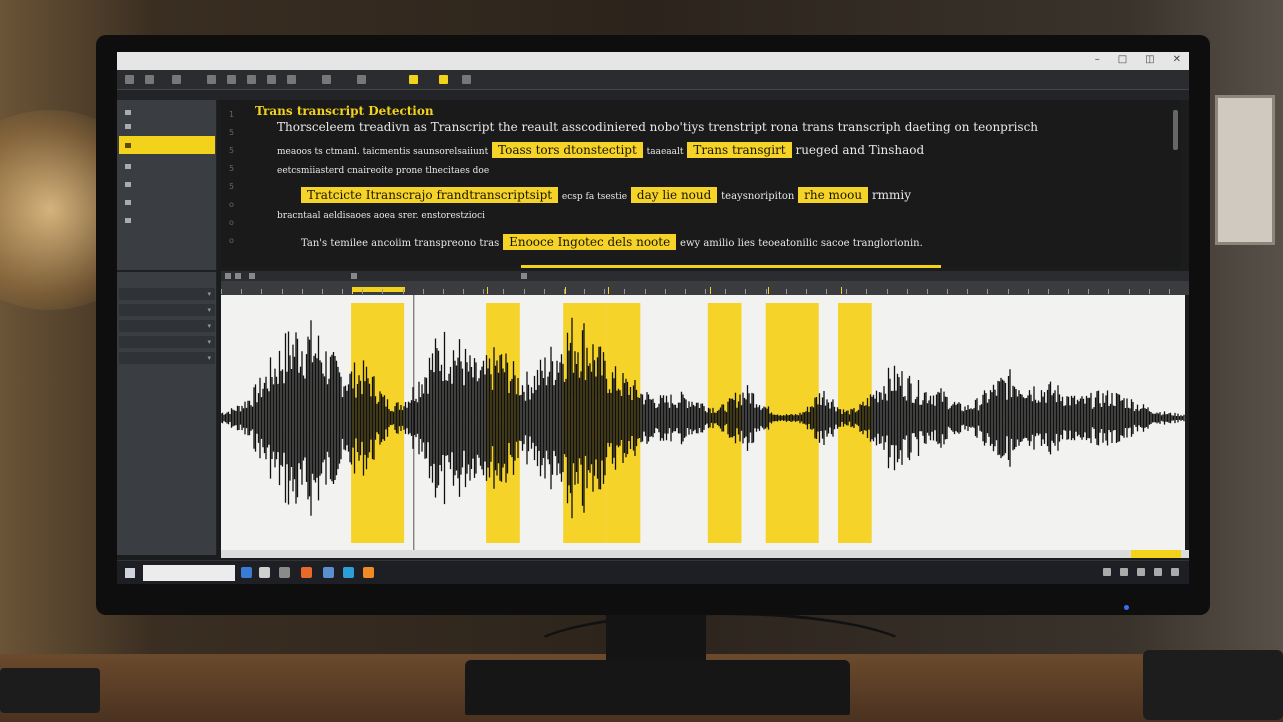  I want to click on zoom-out-icon, so click(524, 276).